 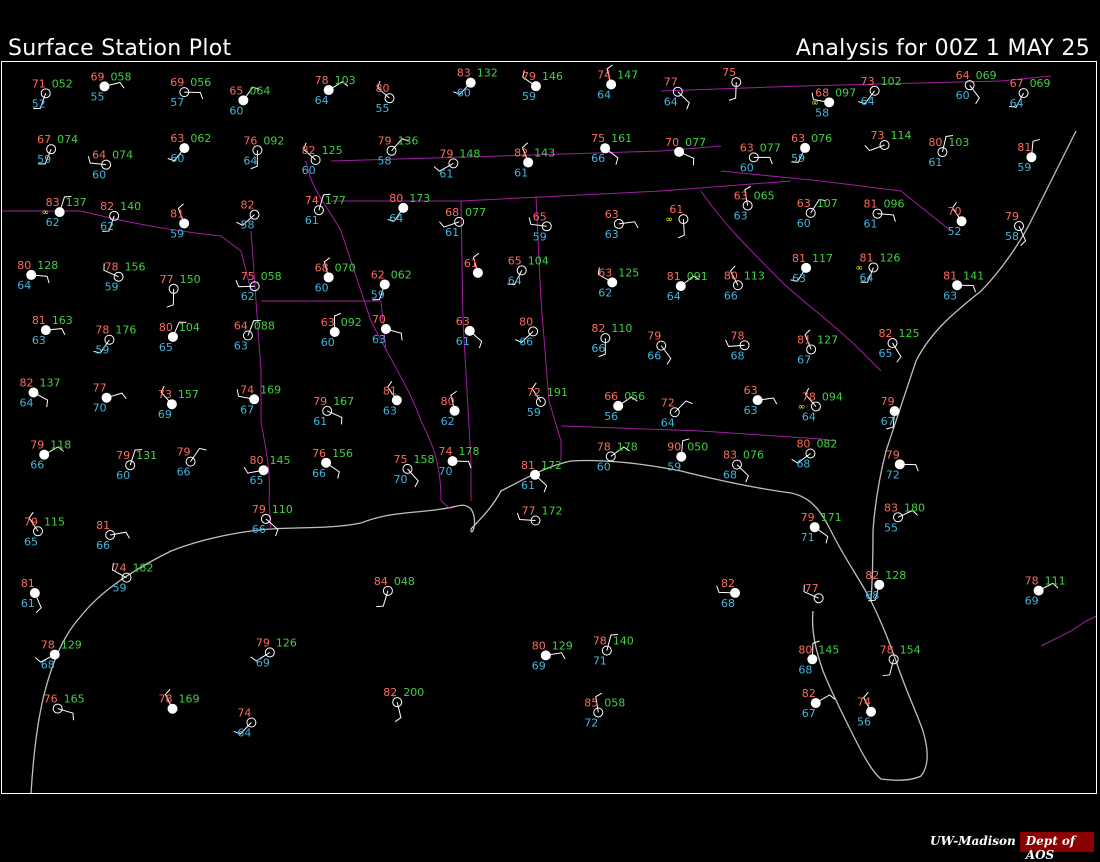 I want to click on analysis-time: Analysis for 00Z 1 MAY 25, so click(x=942, y=48).